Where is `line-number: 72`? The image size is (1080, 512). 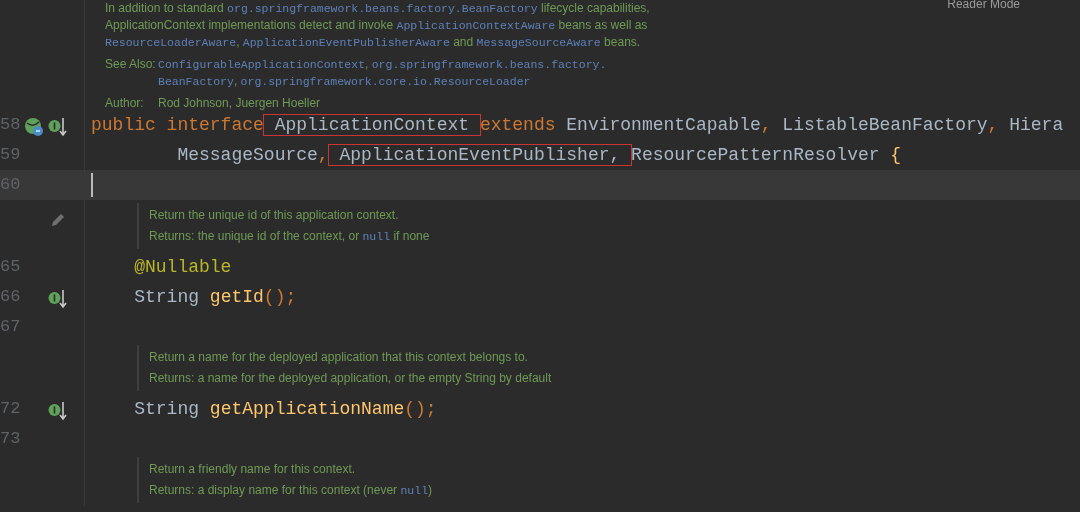
line-number: 72 is located at coordinates (11, 409).